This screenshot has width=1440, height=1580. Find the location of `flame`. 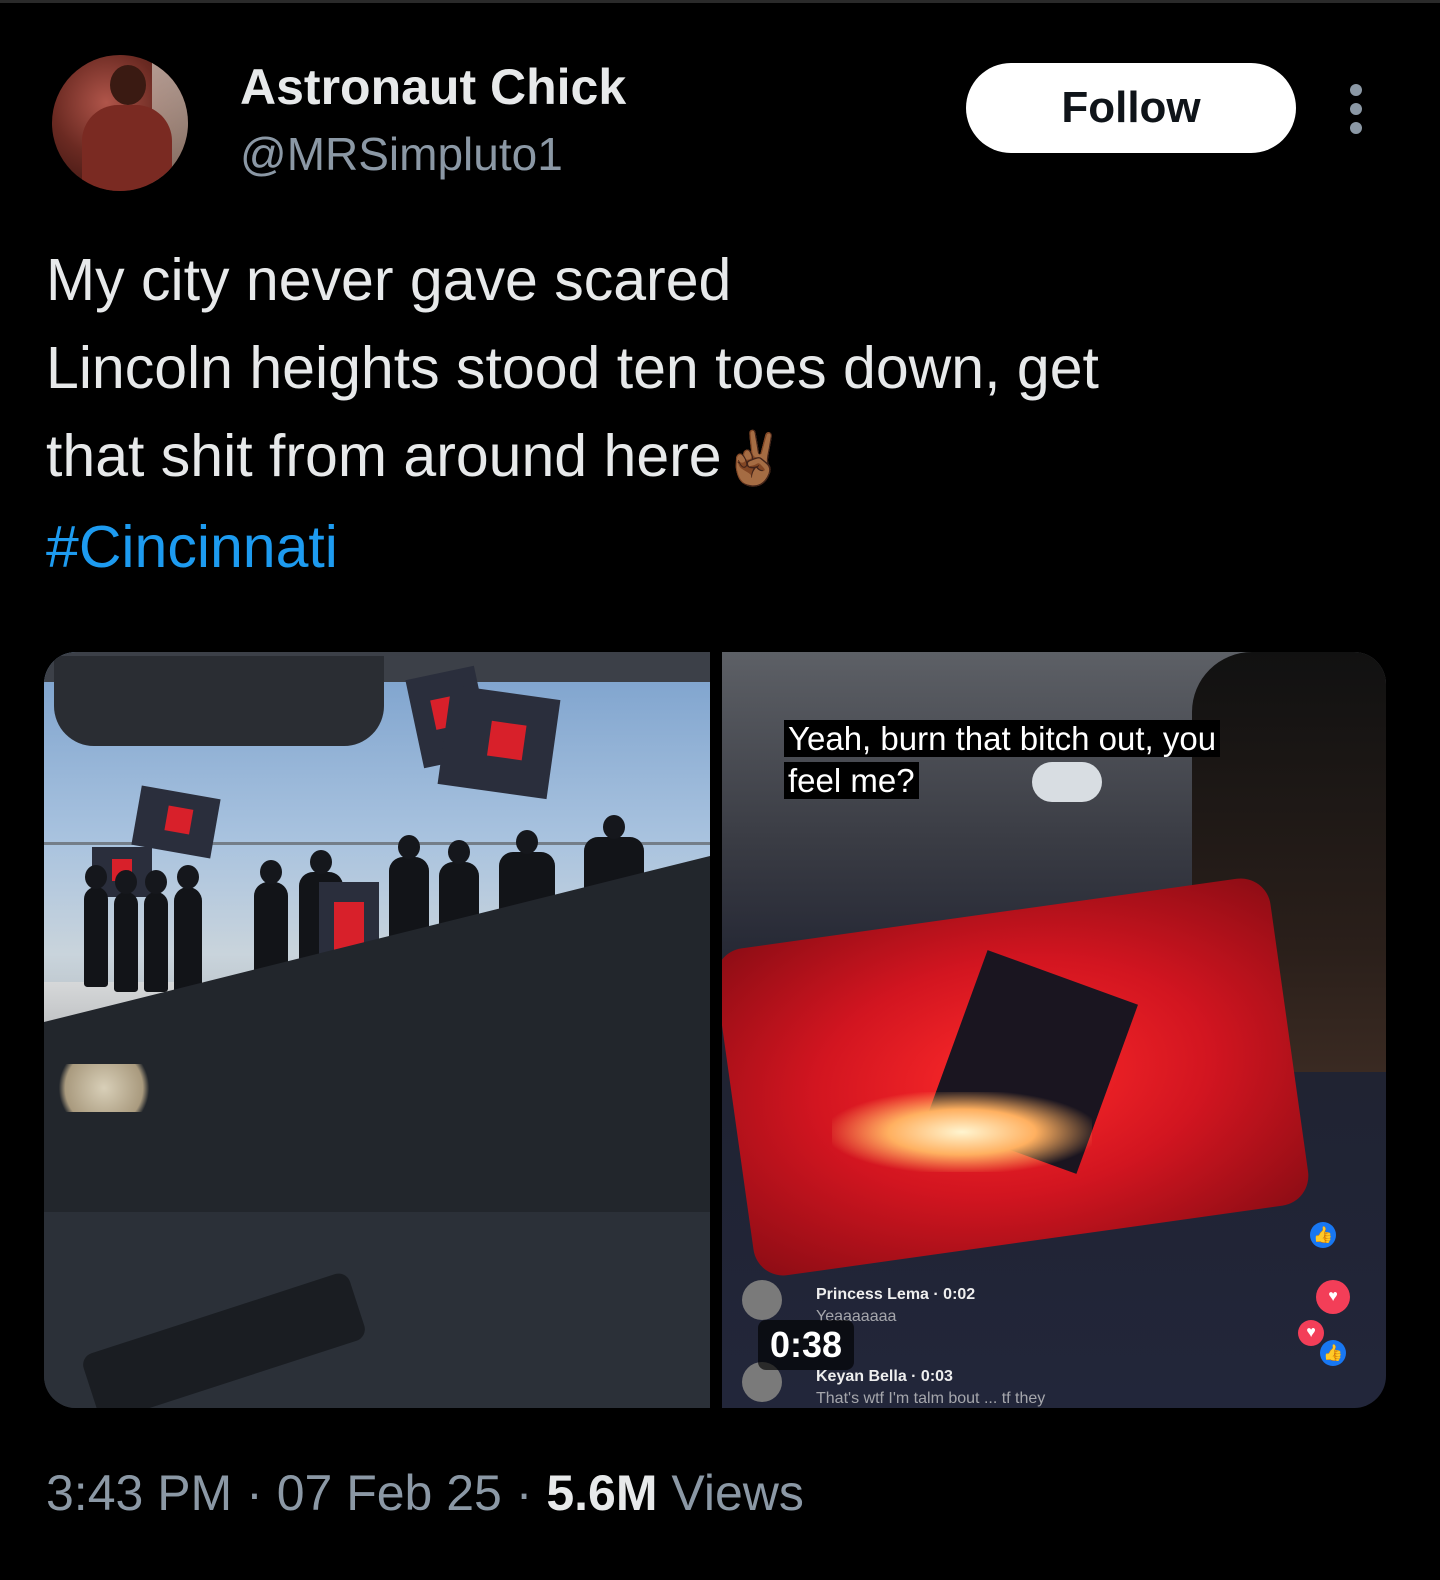

flame is located at coordinates (962, 1132).